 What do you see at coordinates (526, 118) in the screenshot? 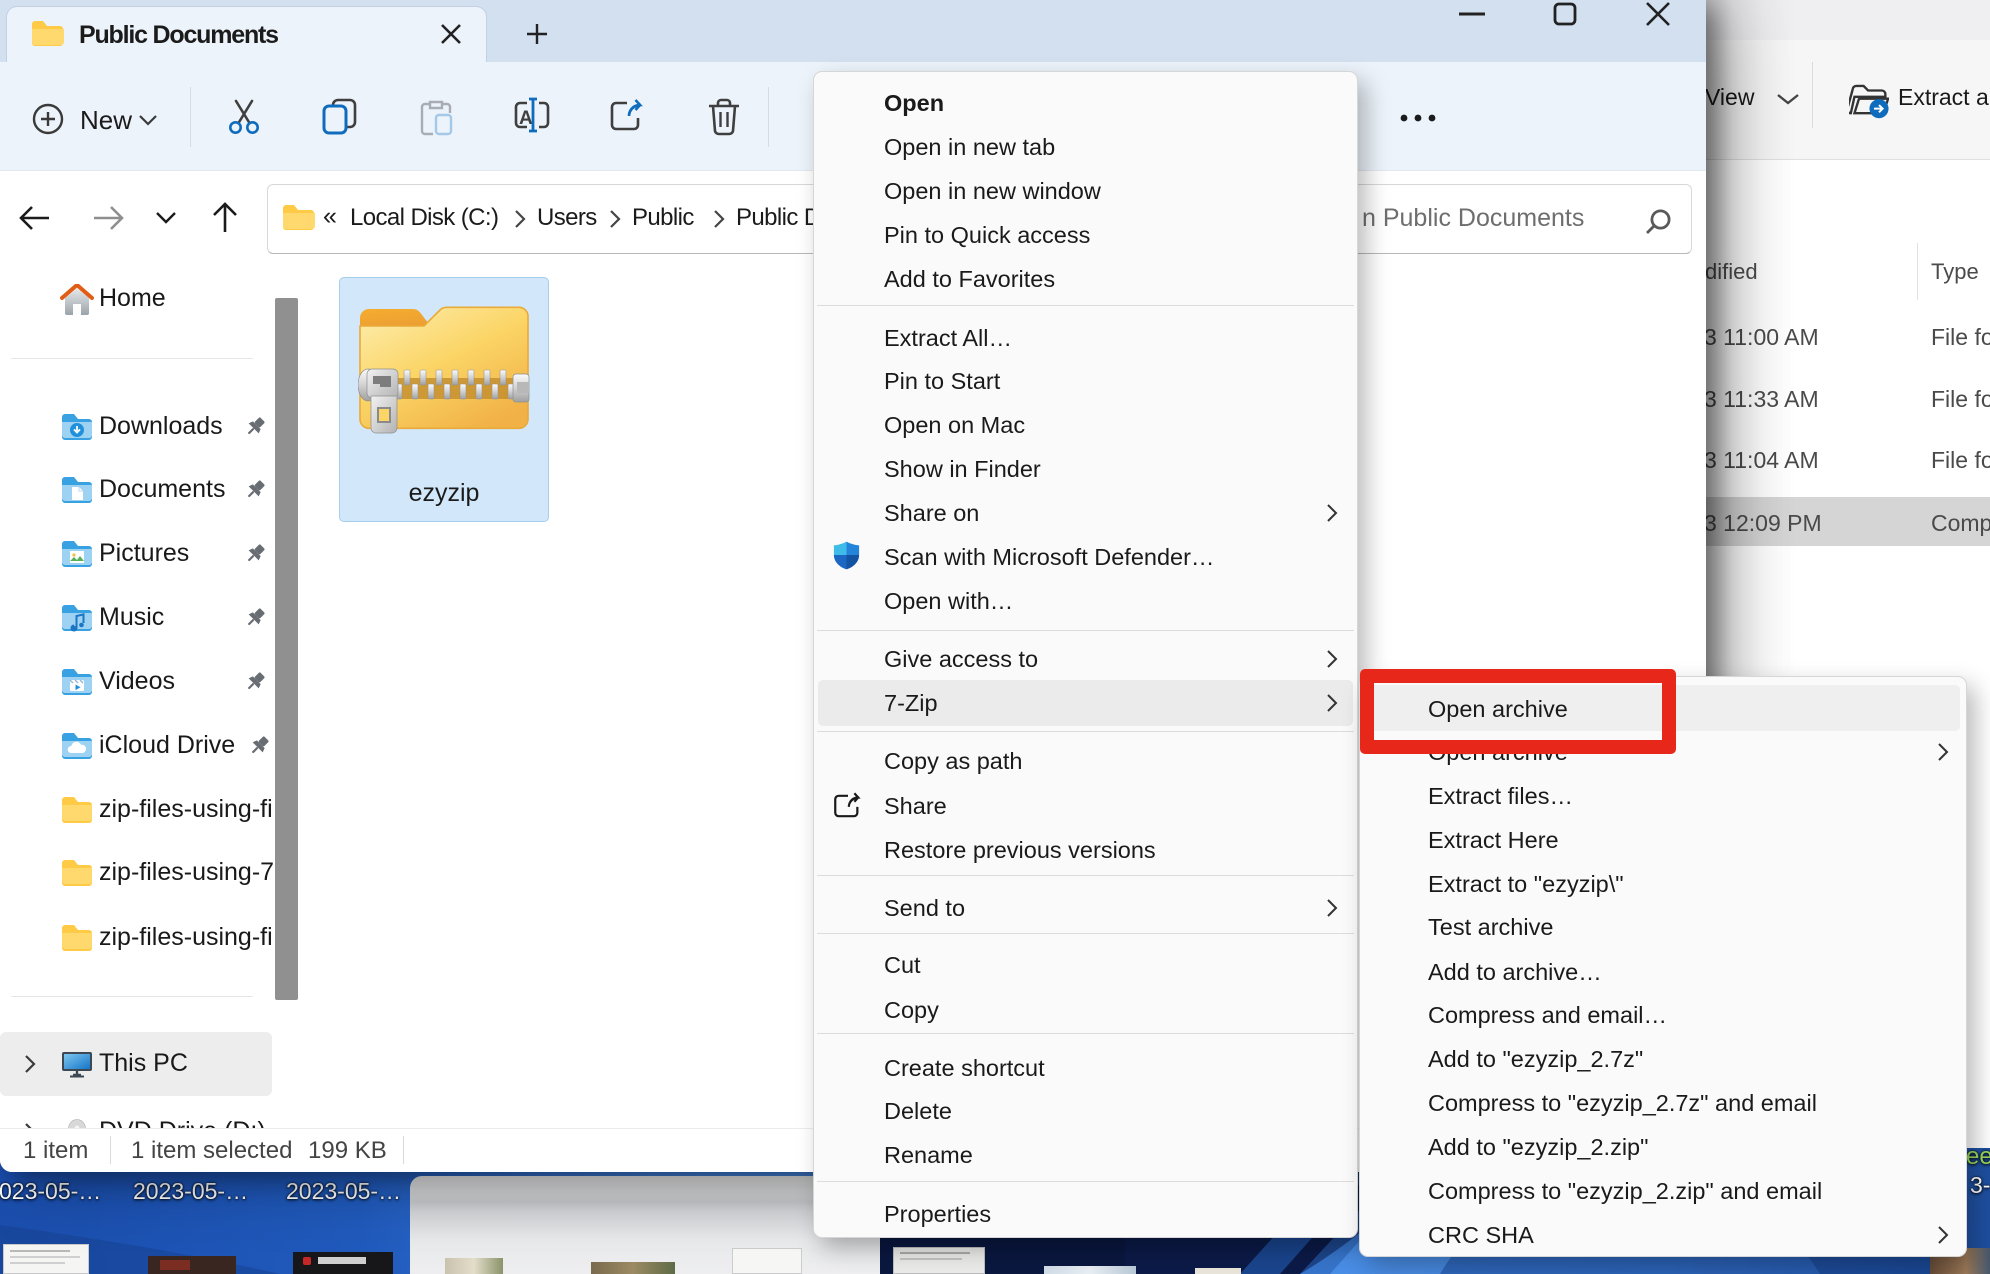
I see `svg-text: A` at bounding box center [526, 118].